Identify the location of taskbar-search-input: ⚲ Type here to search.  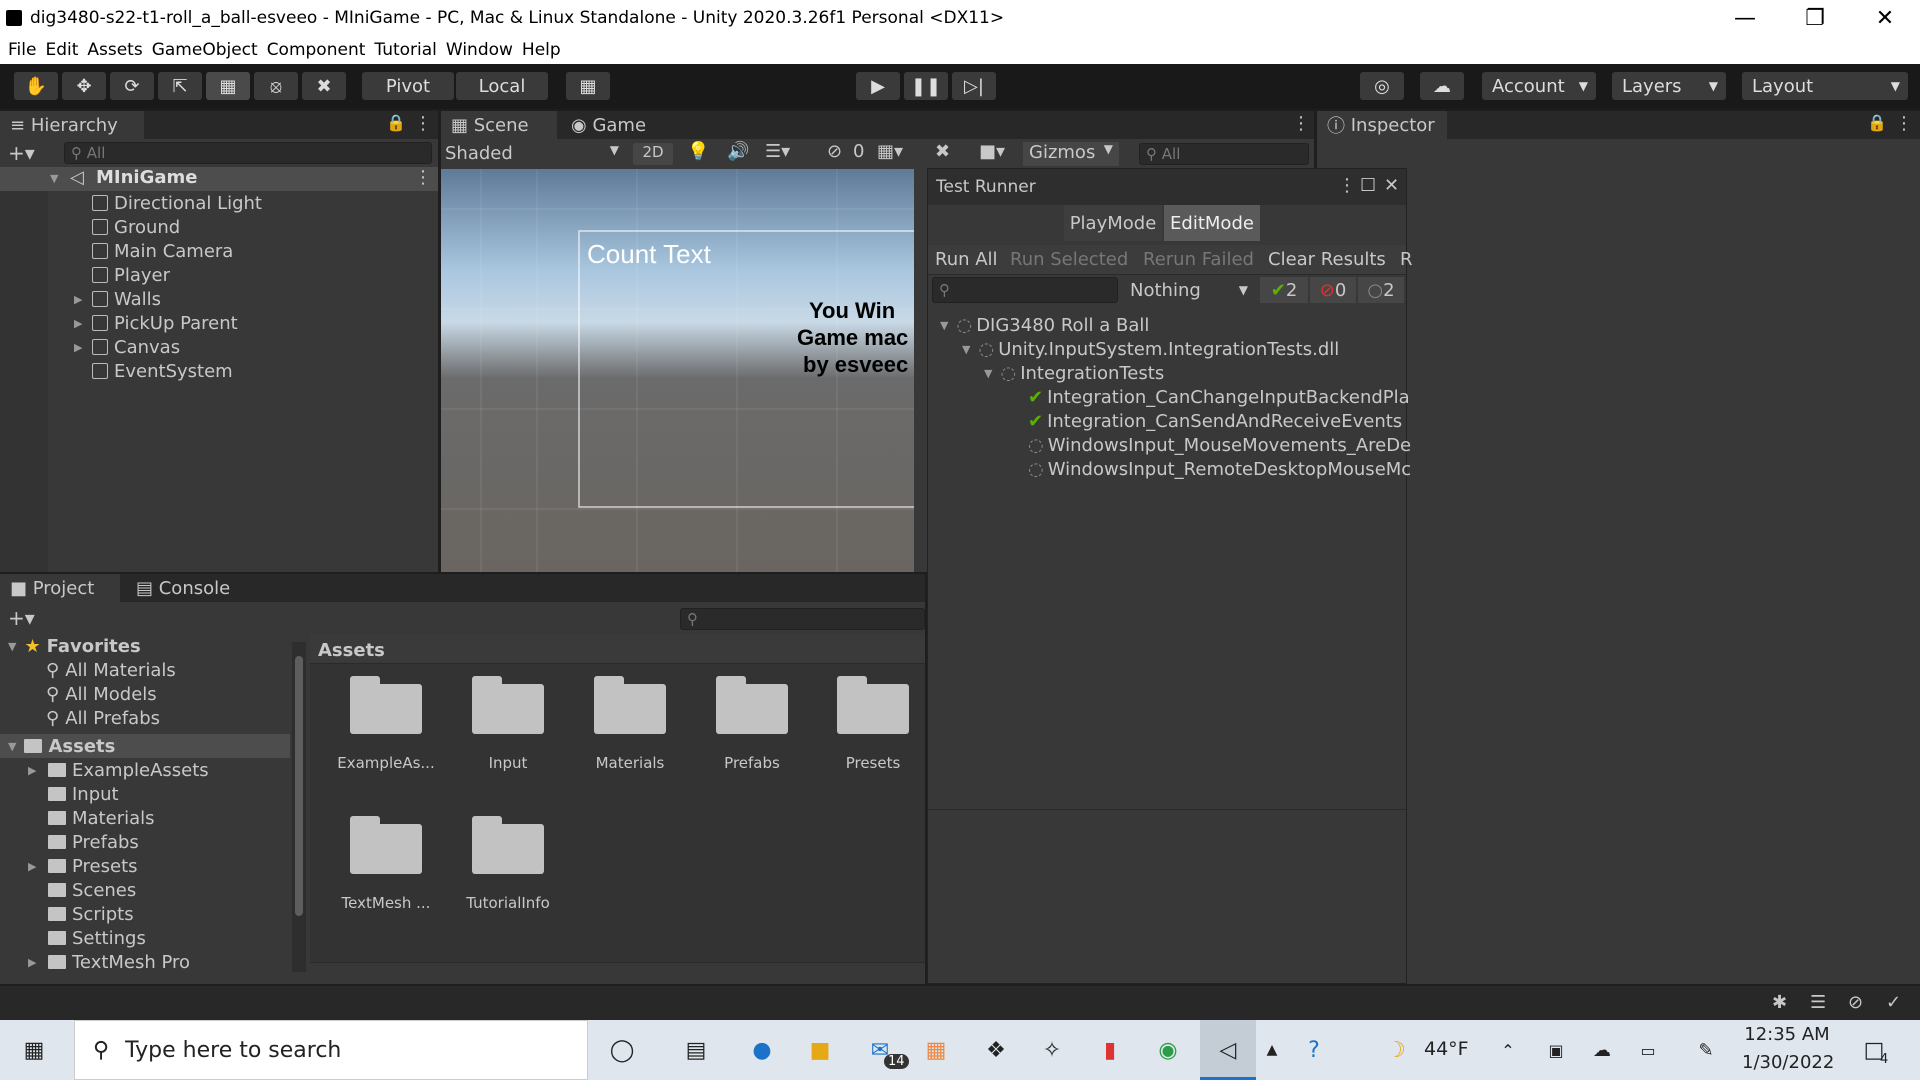
(331, 1050).